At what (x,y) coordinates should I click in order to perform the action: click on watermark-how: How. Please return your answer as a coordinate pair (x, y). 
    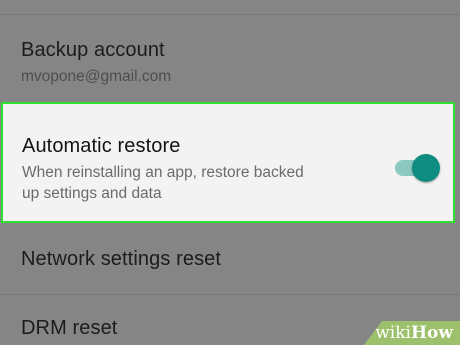
    Looking at the image, I should click on (431, 333).